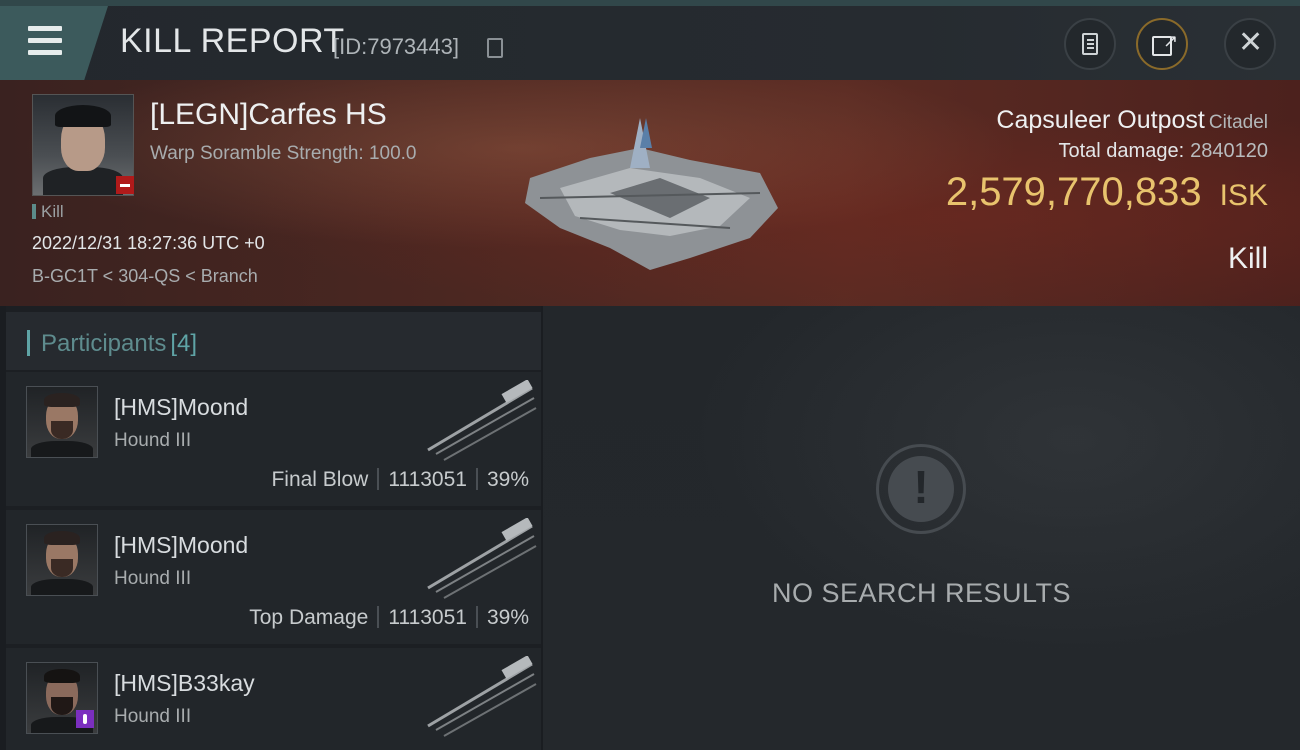 The width and height of the screenshot is (1300, 750). What do you see at coordinates (54, 43) in the screenshot?
I see `menu-button` at bounding box center [54, 43].